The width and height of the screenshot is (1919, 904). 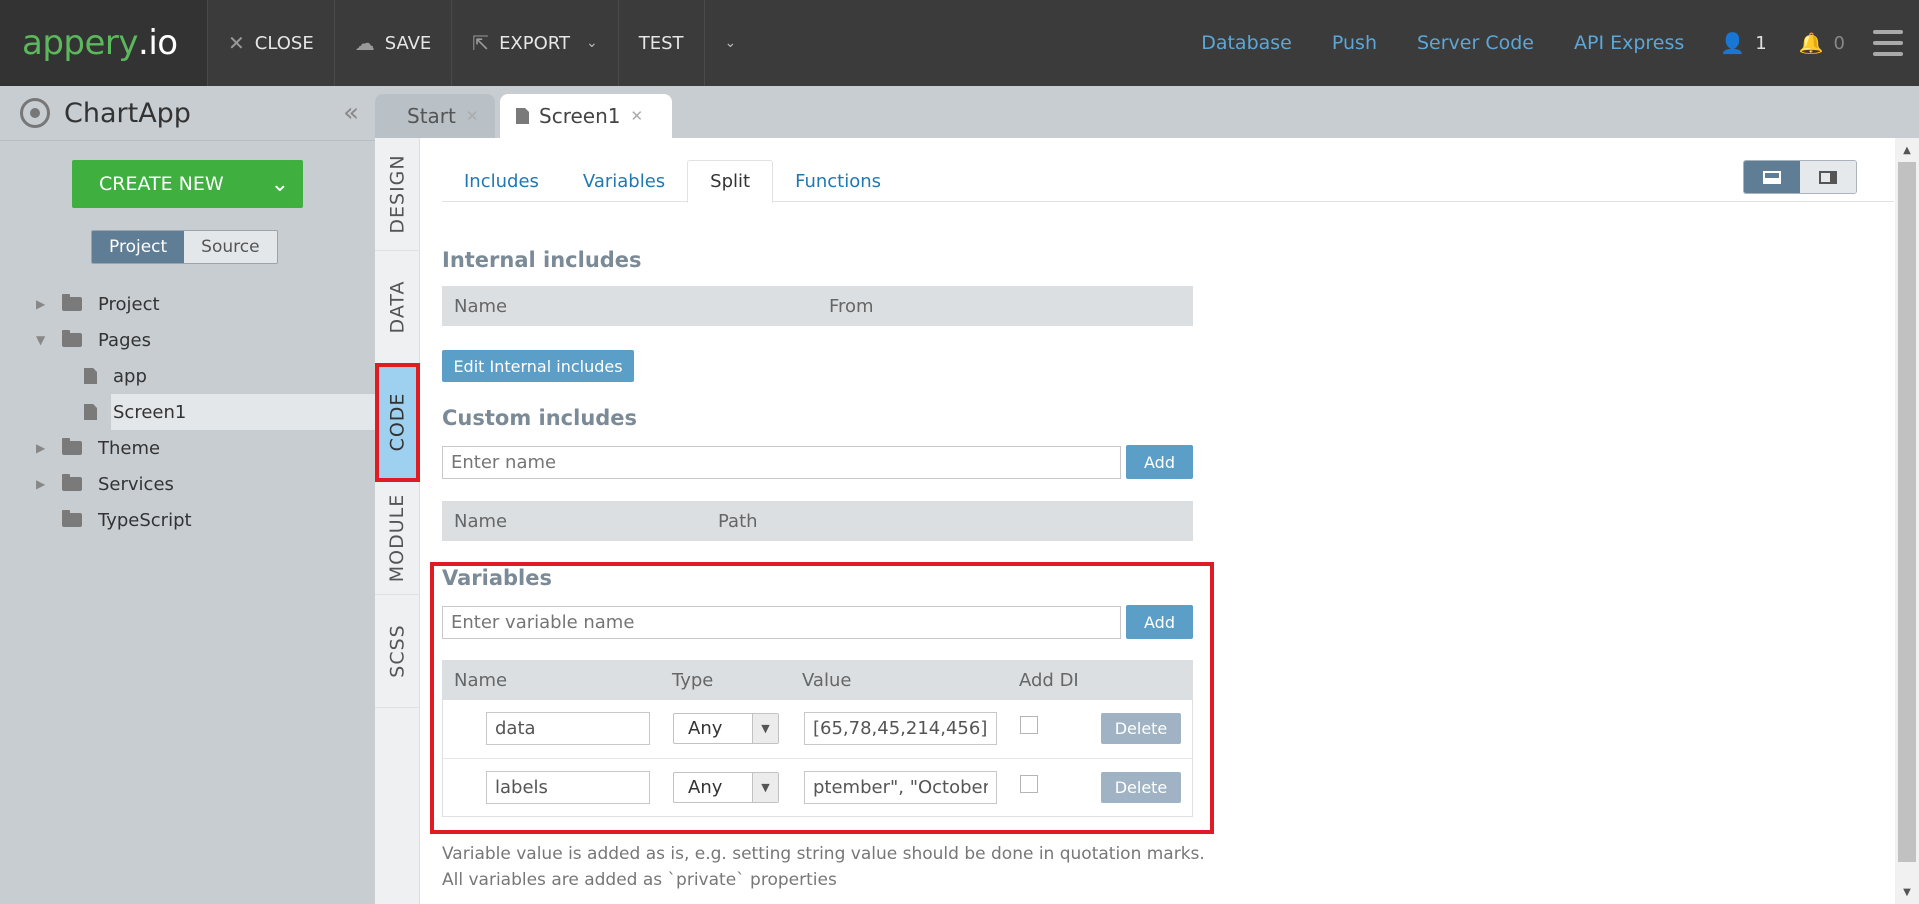 What do you see at coordinates (230, 247) in the screenshot?
I see `source-toggle-button: Source` at bounding box center [230, 247].